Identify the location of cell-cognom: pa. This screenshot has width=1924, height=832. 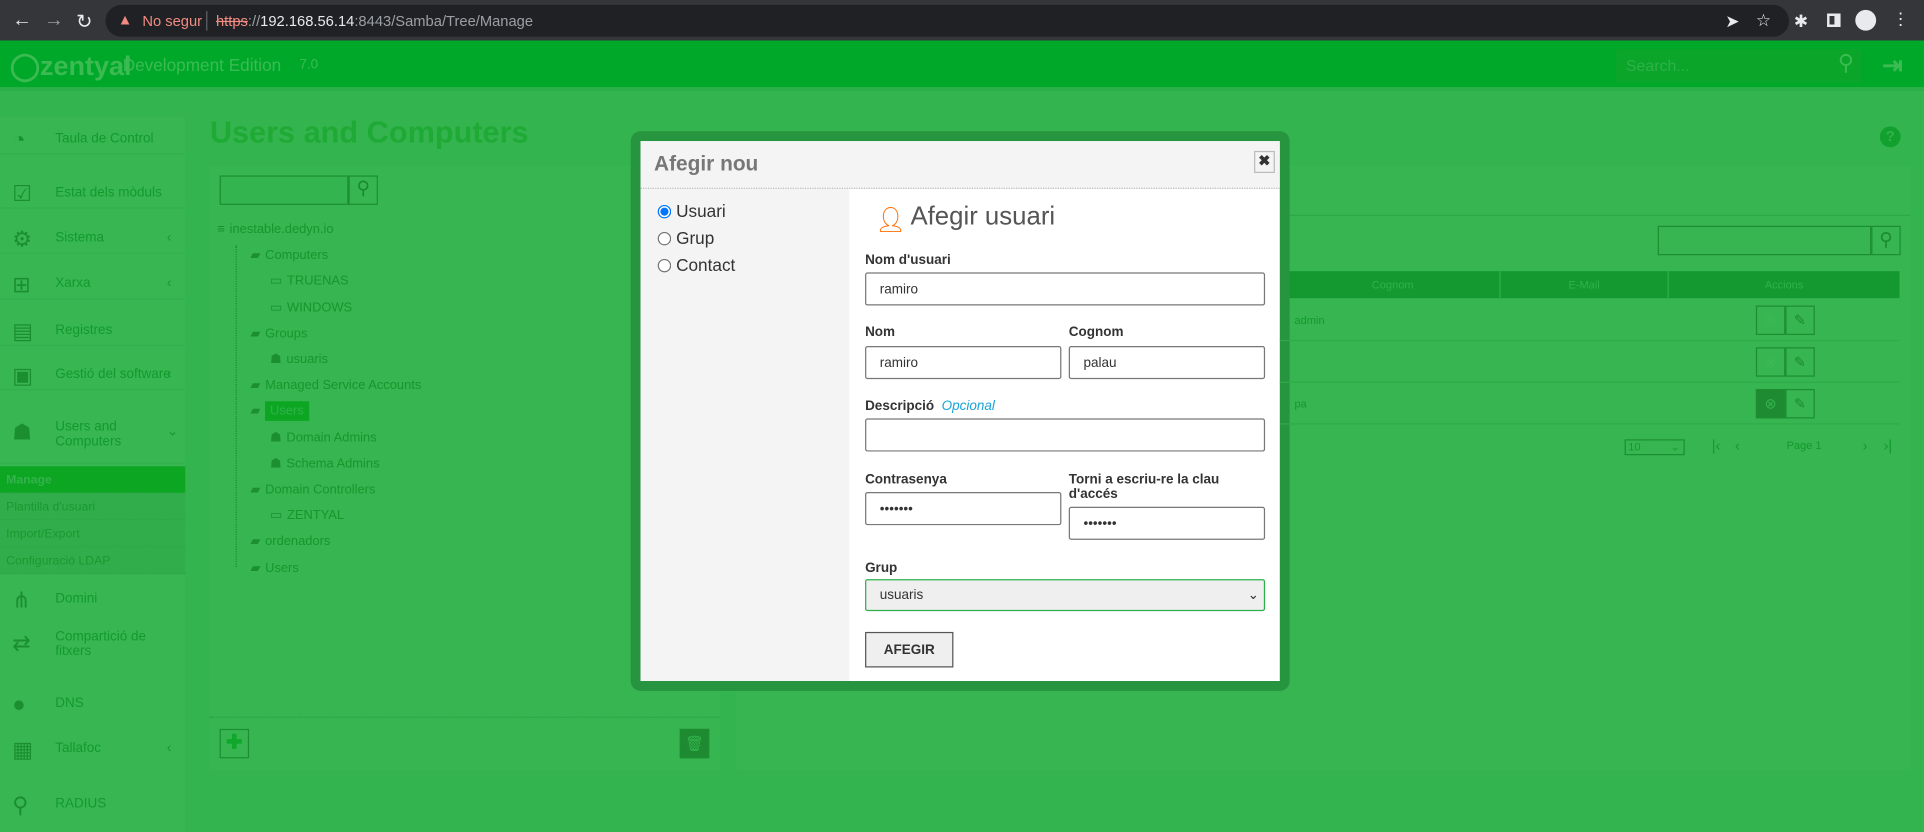
(1300, 403).